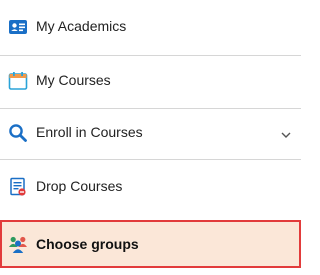 The image size is (320, 275). Describe the element at coordinates (18, 187) in the screenshot. I see `document-remove-icon` at that location.